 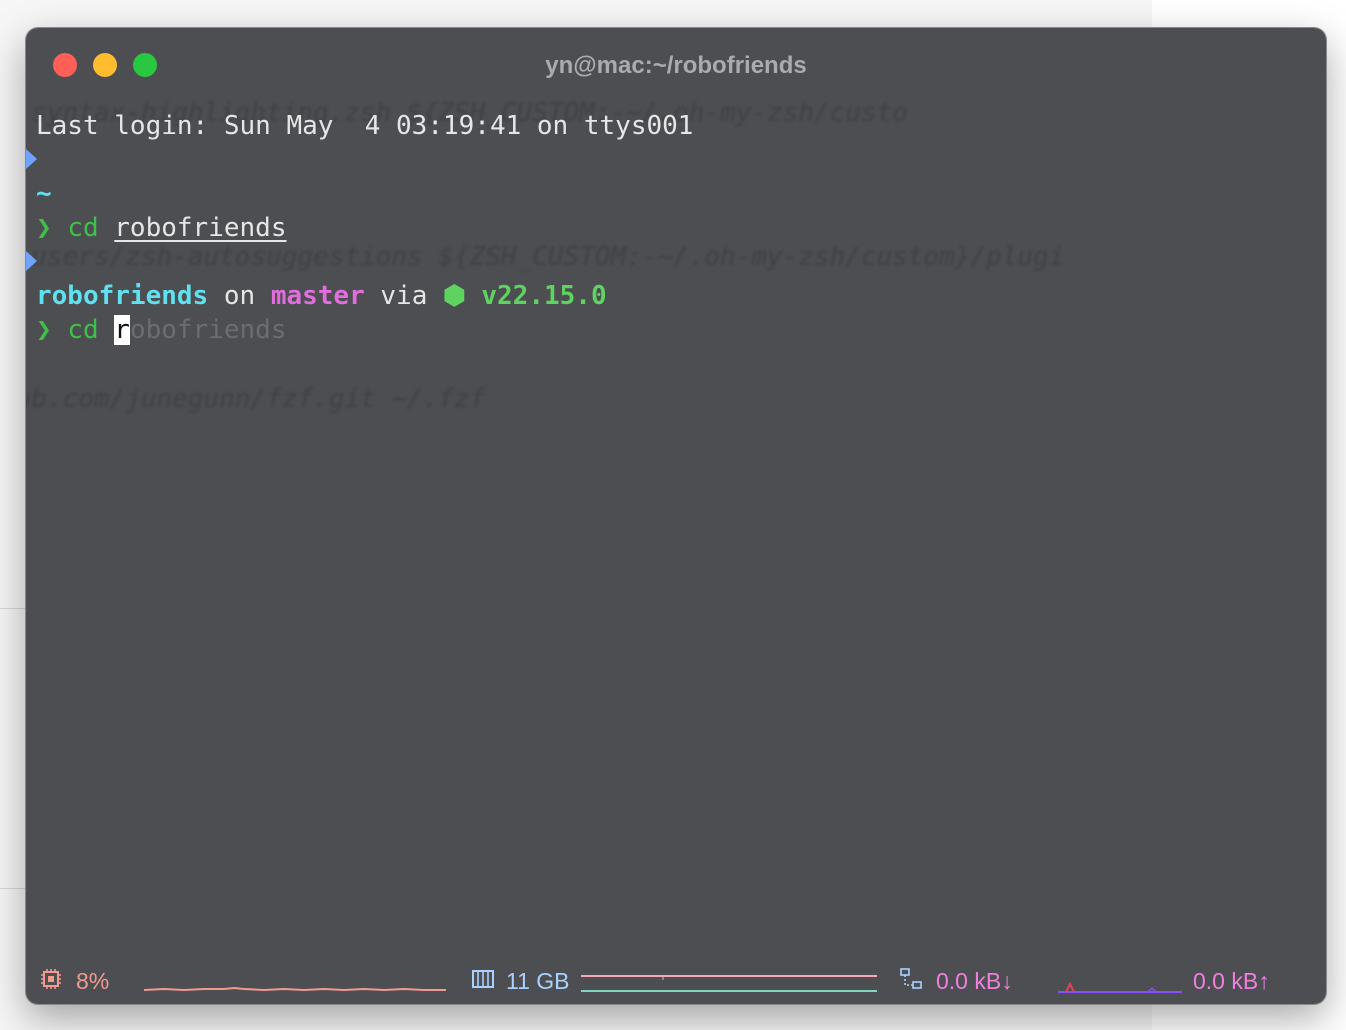 I want to click on prompt-directory: robofriends, so click(x=122, y=296).